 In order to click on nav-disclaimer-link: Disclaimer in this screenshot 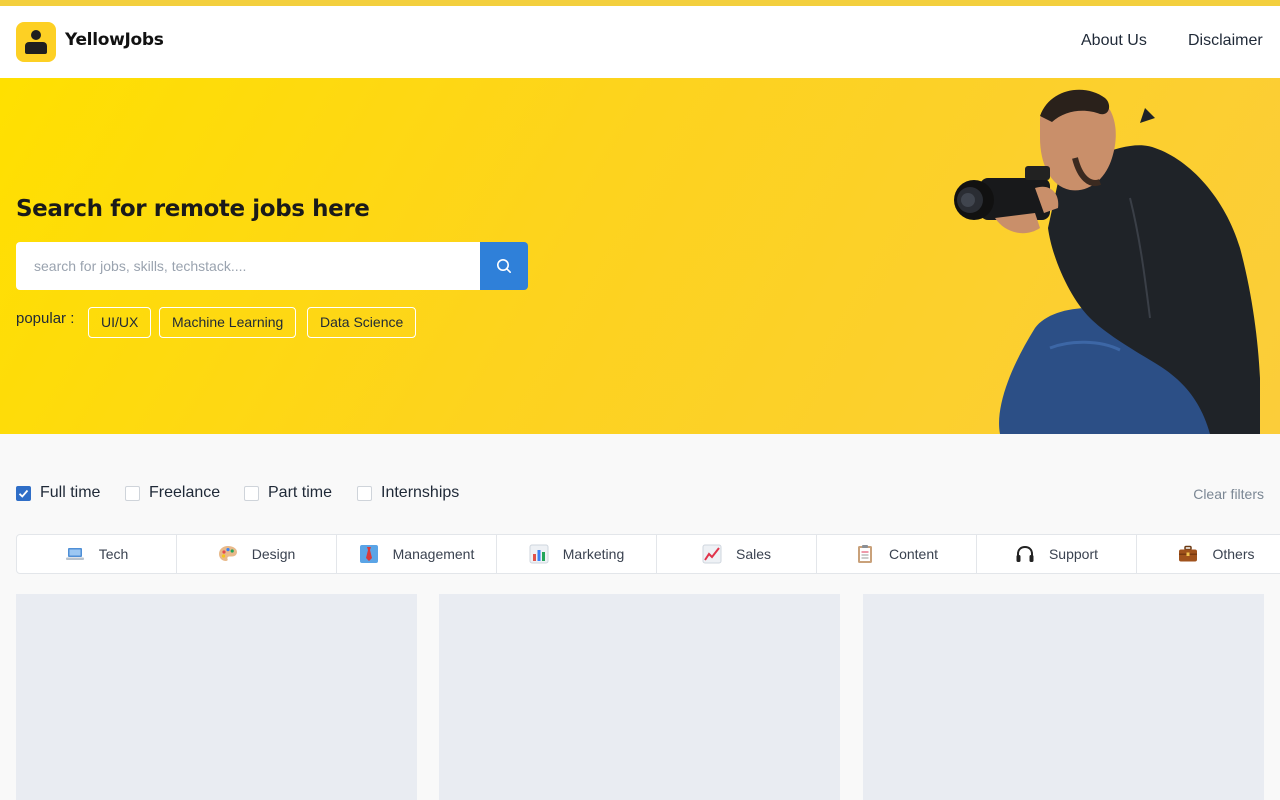, I will do `click(1225, 41)`.